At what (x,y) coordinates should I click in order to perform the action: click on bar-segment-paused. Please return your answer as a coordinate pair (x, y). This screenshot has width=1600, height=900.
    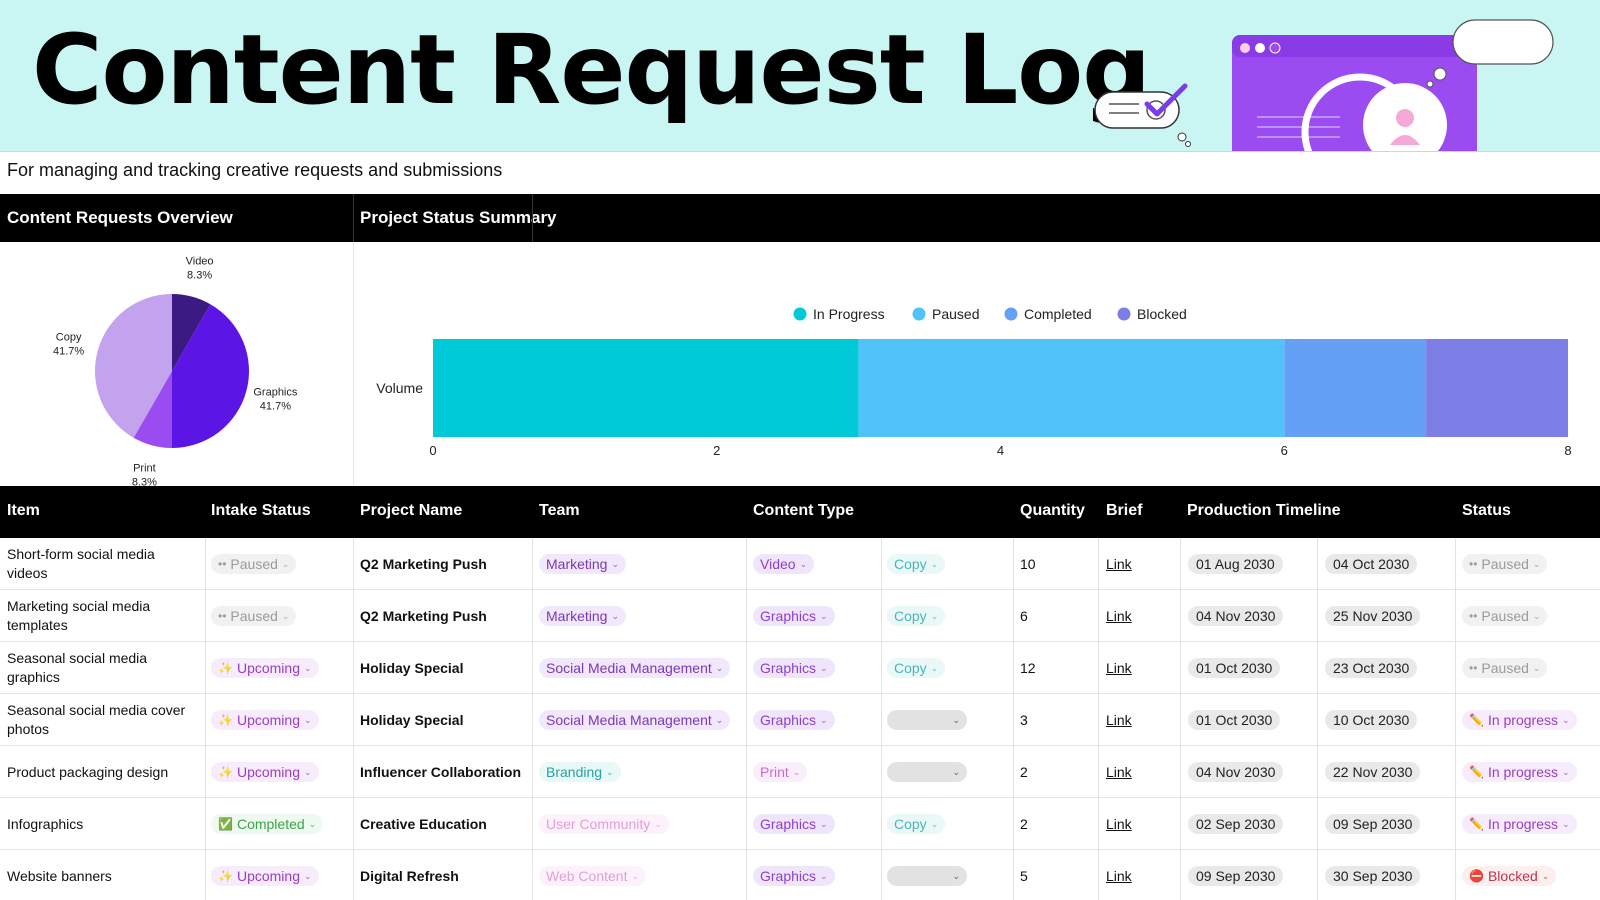
    Looking at the image, I should click on (1071, 388).